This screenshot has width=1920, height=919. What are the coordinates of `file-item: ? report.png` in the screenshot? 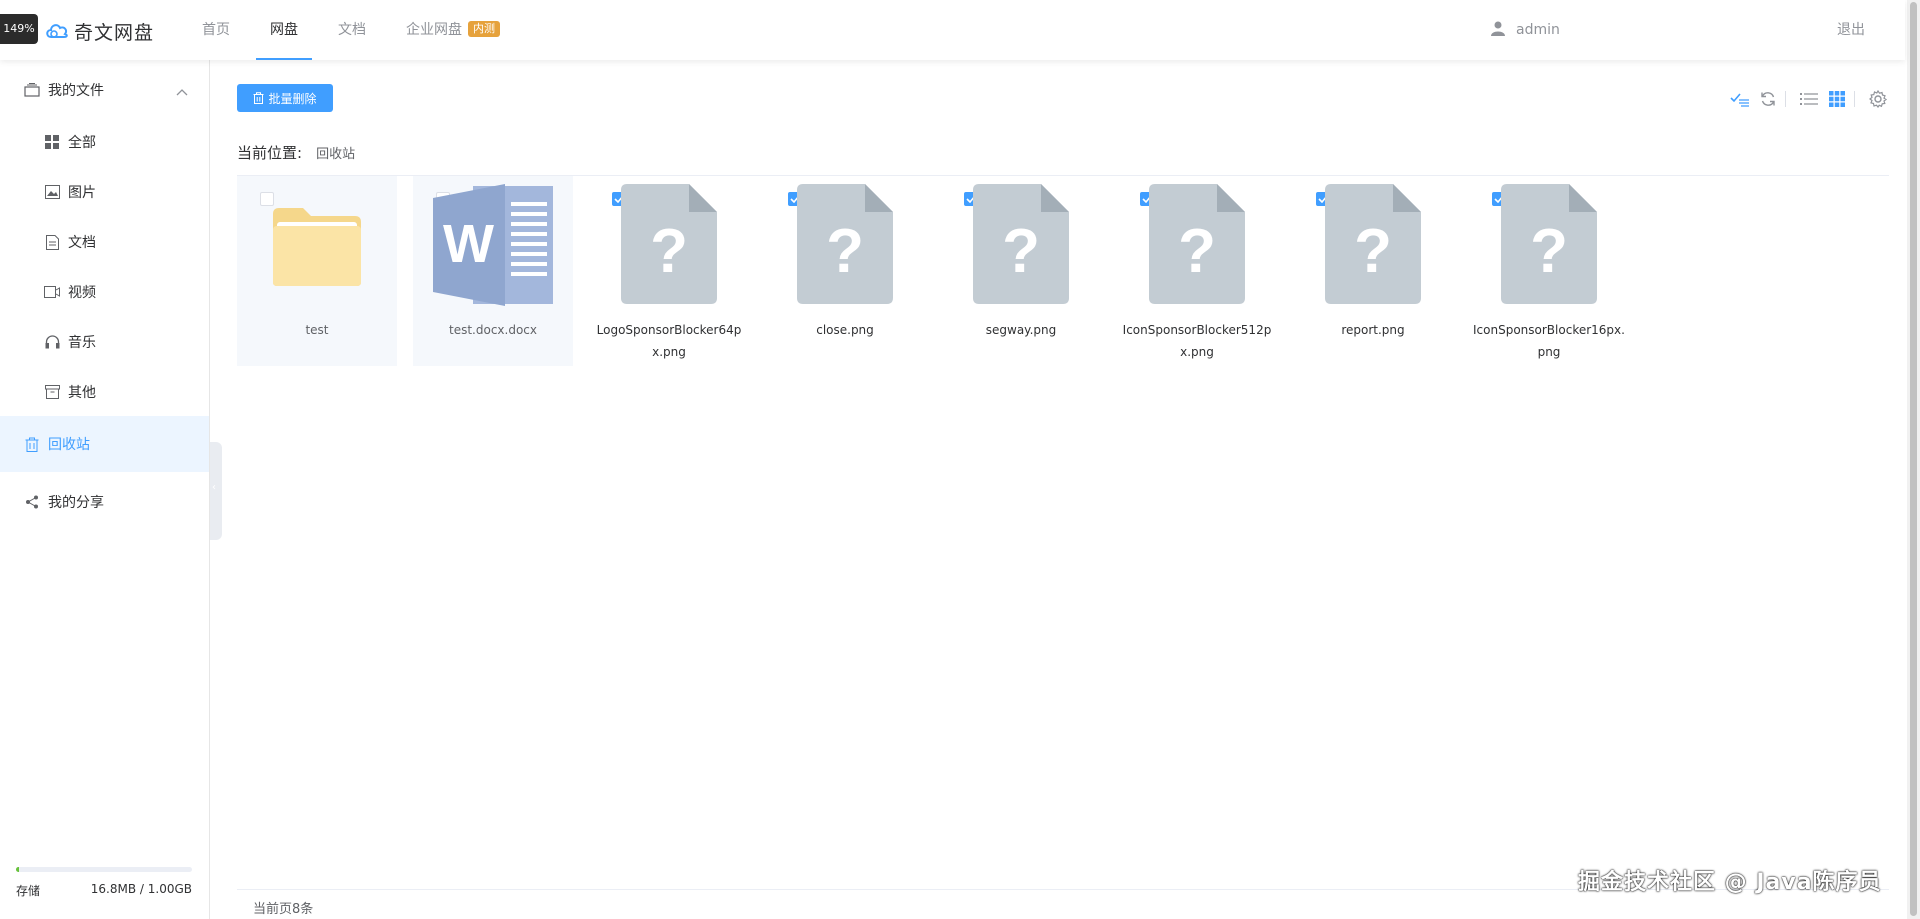 It's located at (1373, 271).